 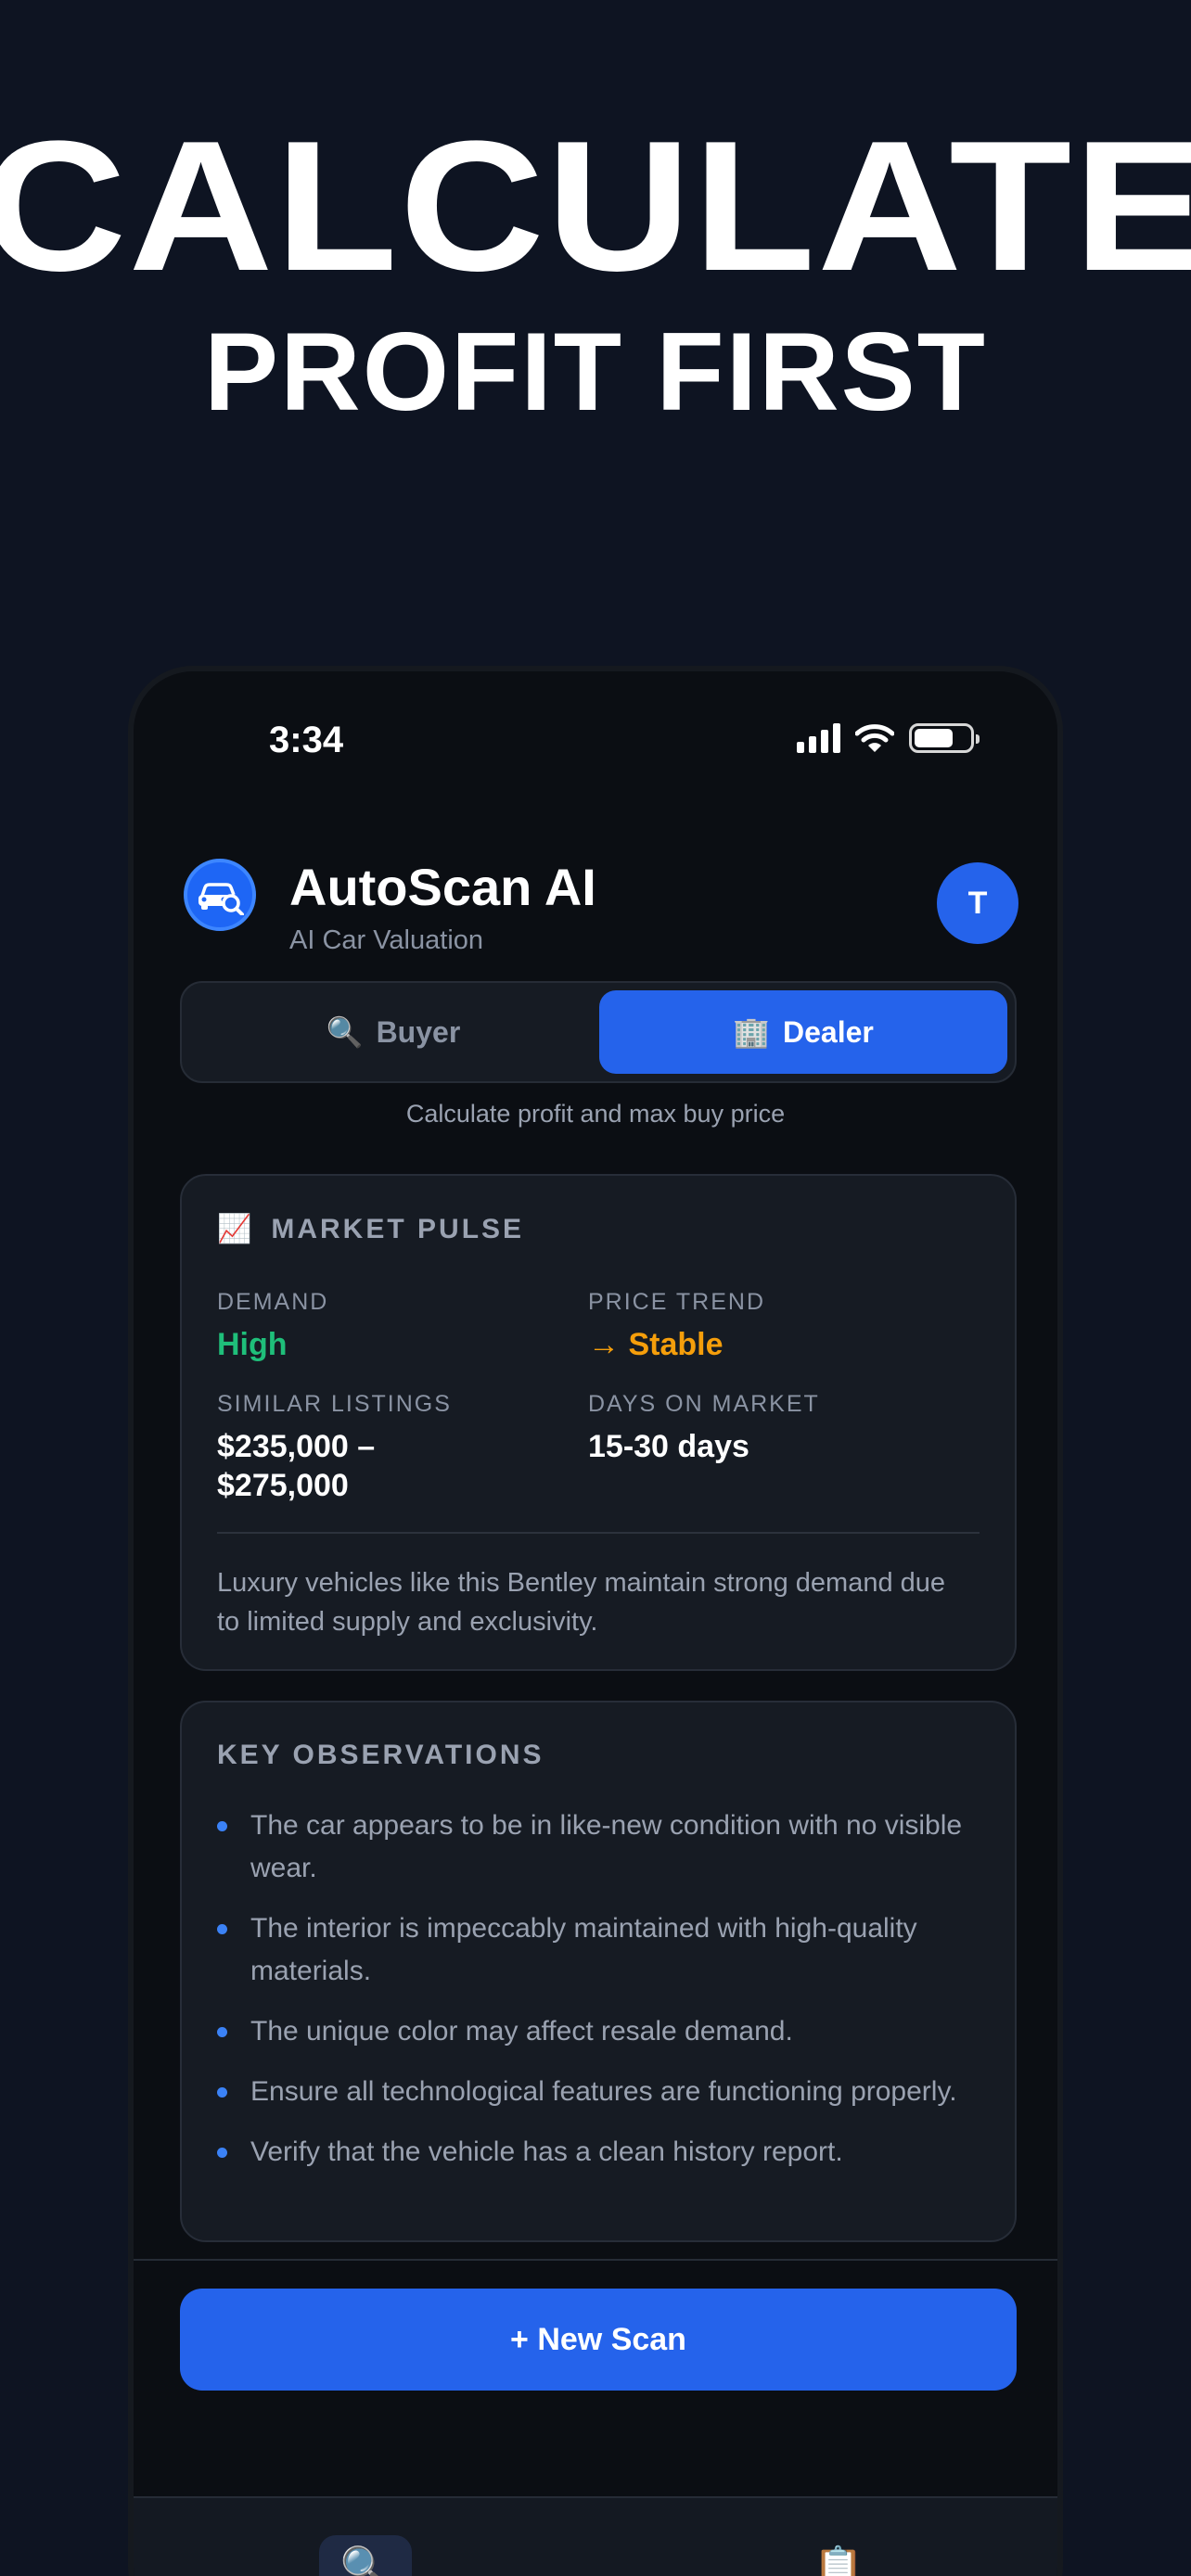 What do you see at coordinates (334, 1404) in the screenshot?
I see `similar-listings-label: SIMILAR LISTINGS` at bounding box center [334, 1404].